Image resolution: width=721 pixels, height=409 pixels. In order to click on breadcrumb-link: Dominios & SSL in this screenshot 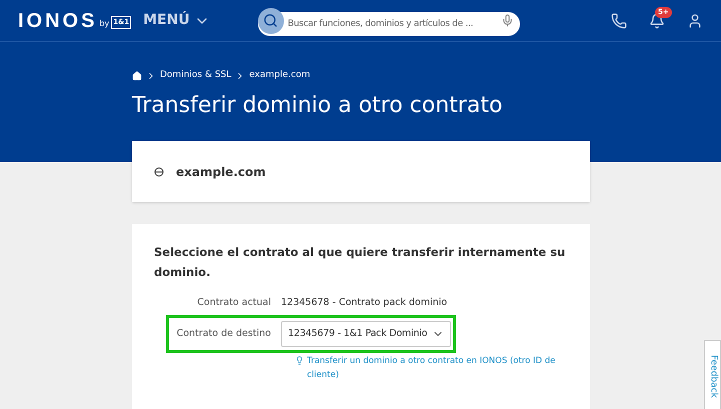, I will do `click(196, 75)`.